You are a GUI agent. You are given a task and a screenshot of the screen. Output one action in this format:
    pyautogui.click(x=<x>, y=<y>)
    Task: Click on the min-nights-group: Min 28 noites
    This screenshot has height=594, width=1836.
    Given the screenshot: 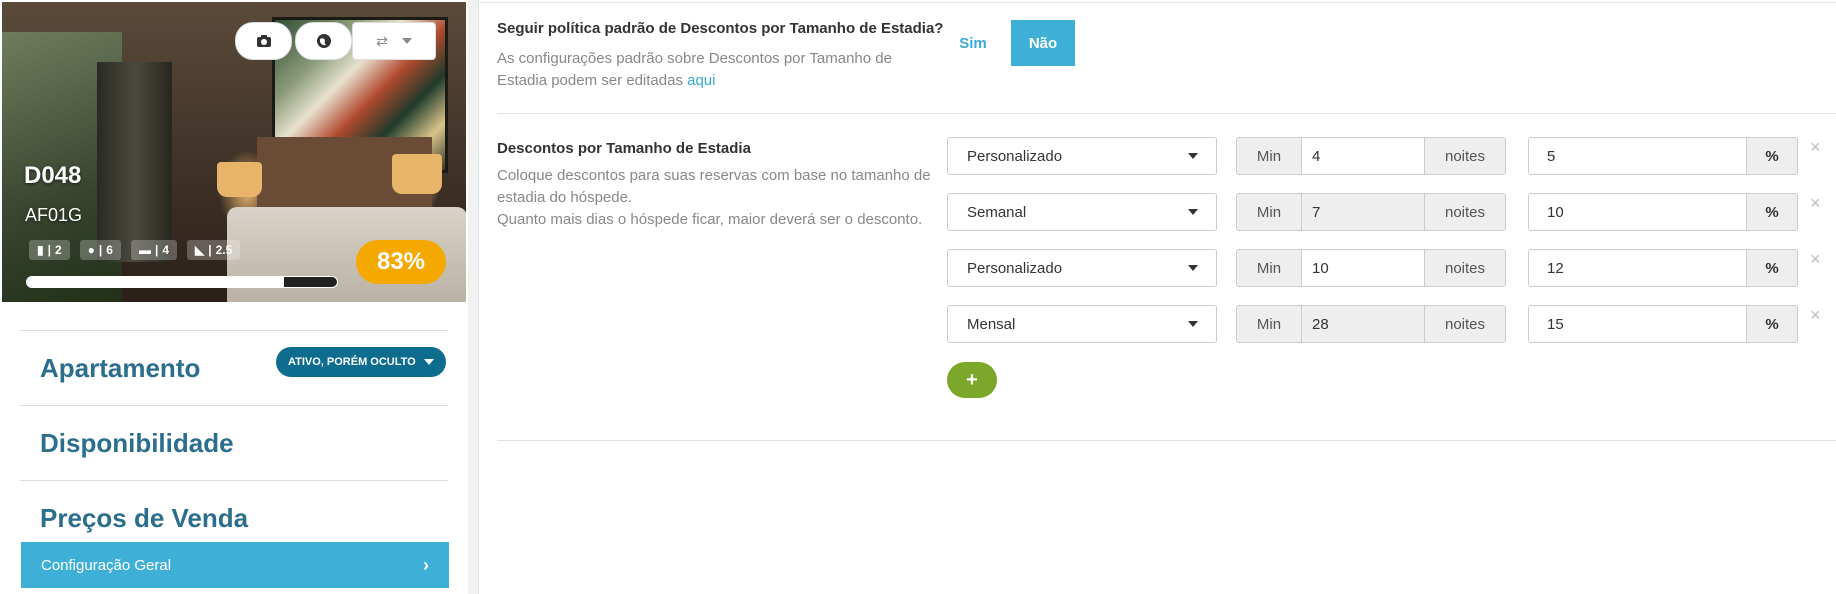 What is the action you would take?
    pyautogui.click(x=1371, y=324)
    